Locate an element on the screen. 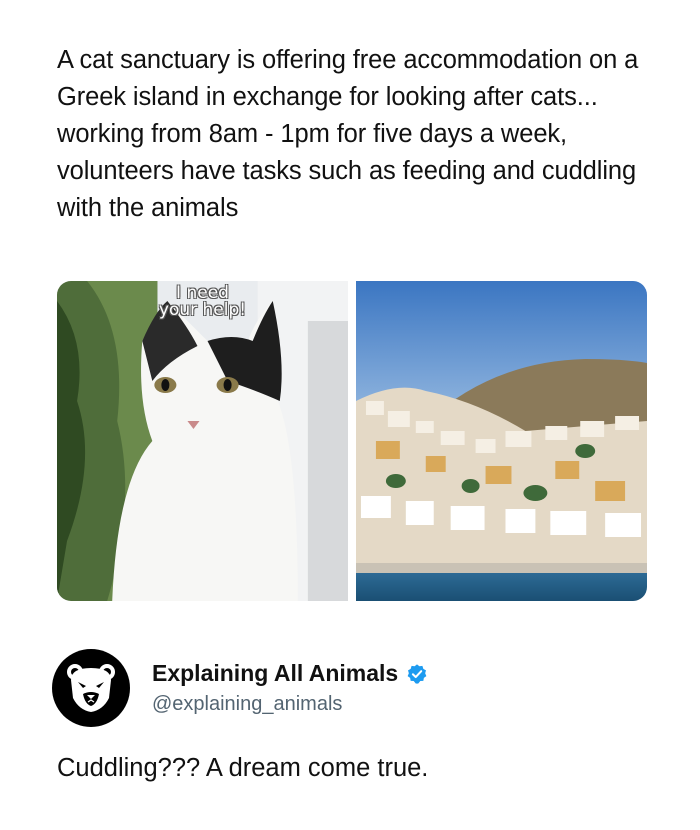 Image resolution: width=700 pixels, height=830 pixels. display-name: Explaining All Animals is located at coordinates (275, 673).